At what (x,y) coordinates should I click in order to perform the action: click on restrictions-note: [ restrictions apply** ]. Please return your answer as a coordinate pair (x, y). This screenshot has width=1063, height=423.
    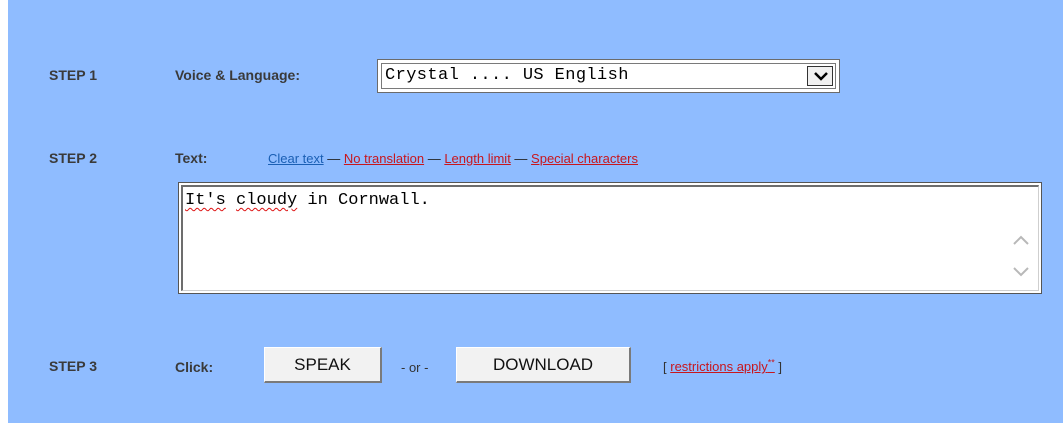
    Looking at the image, I should click on (722, 366).